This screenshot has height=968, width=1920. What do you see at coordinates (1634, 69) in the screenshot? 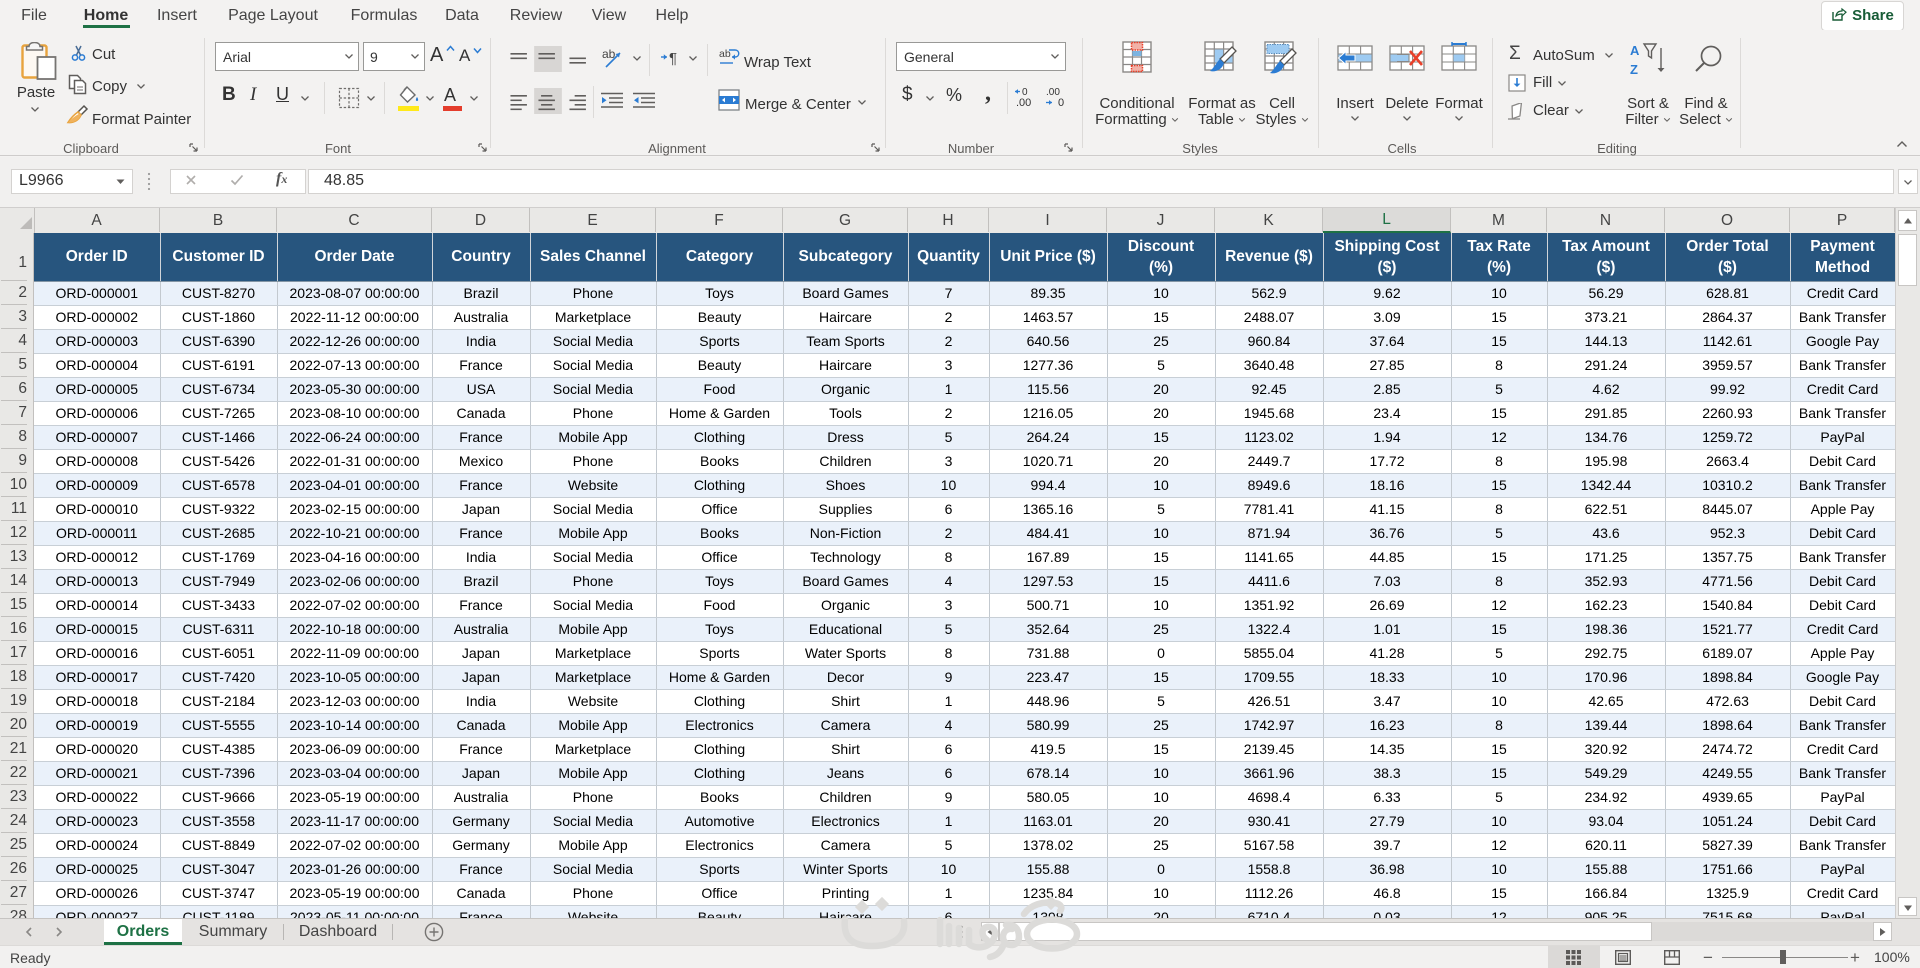
I see `svg-text: Z` at bounding box center [1634, 69].